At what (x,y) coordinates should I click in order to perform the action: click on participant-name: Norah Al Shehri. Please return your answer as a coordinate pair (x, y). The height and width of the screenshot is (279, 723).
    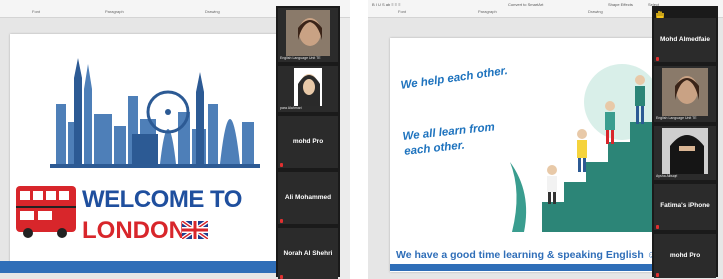
    Looking at the image, I should click on (308, 253).